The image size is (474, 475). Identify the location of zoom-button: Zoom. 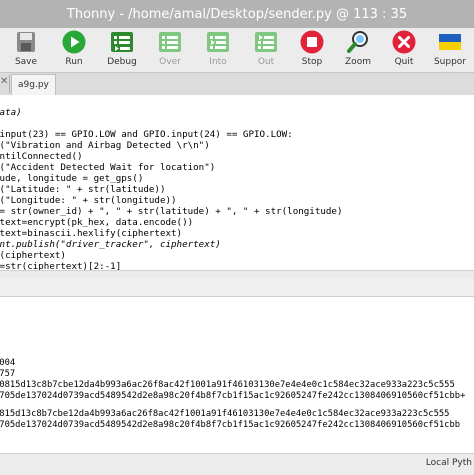
(358, 50).